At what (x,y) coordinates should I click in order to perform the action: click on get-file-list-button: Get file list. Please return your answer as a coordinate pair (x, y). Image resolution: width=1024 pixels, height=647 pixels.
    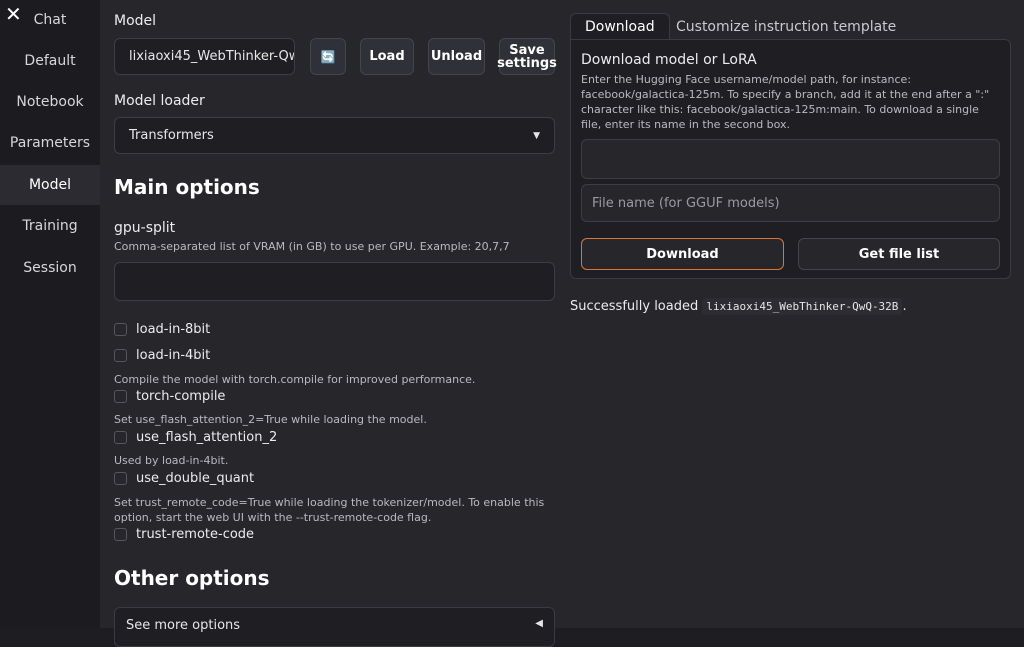
    Looking at the image, I should click on (899, 254).